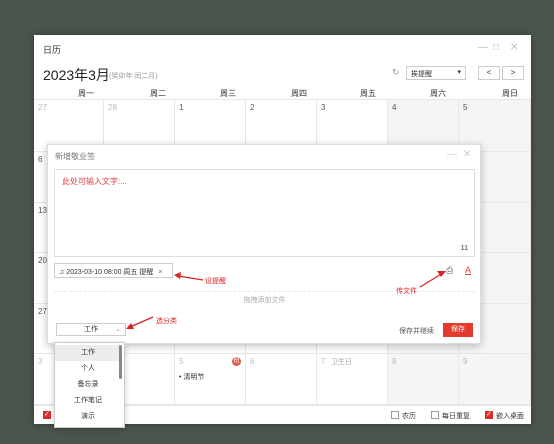 This screenshot has width=554, height=444. I want to click on arrow-reminder, so click(190, 278).